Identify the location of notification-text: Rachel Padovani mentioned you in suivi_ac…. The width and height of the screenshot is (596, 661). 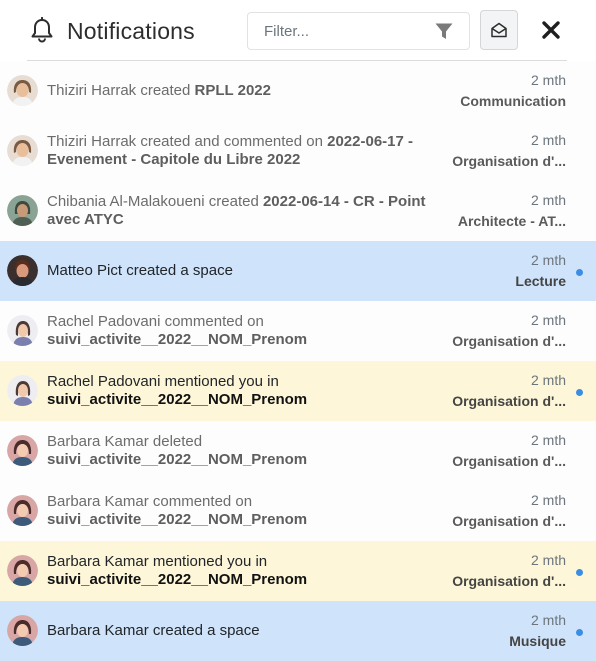
(247, 390).